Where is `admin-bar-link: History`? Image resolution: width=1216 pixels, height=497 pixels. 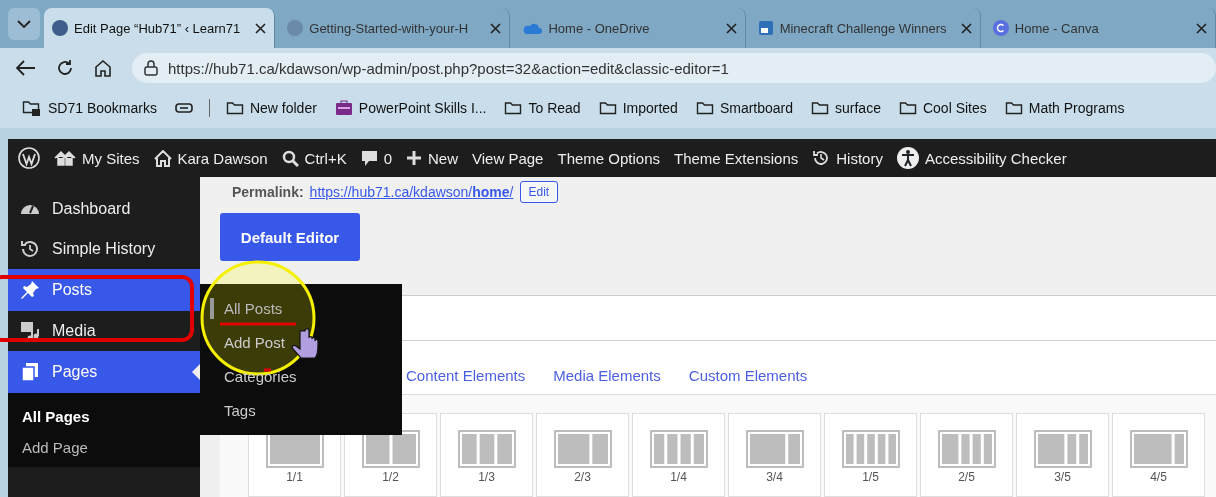 admin-bar-link: History is located at coordinates (847, 158).